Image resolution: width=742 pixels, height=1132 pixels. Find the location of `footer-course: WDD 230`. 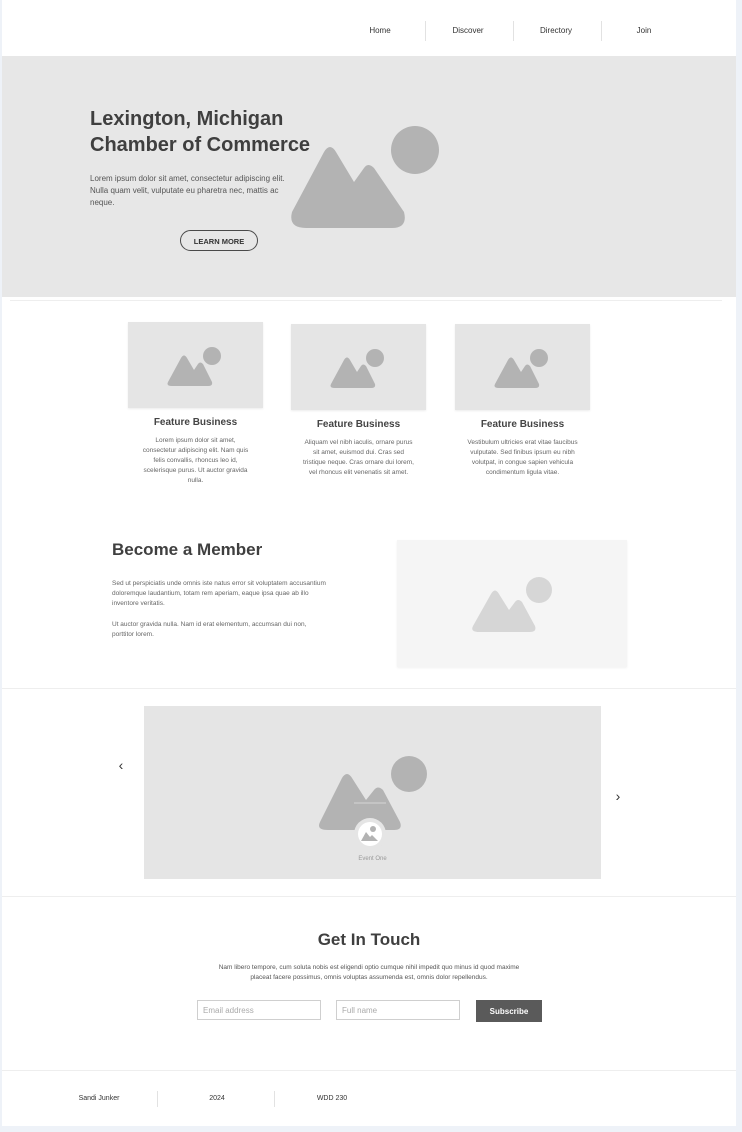

footer-course: WDD 230 is located at coordinates (332, 1098).